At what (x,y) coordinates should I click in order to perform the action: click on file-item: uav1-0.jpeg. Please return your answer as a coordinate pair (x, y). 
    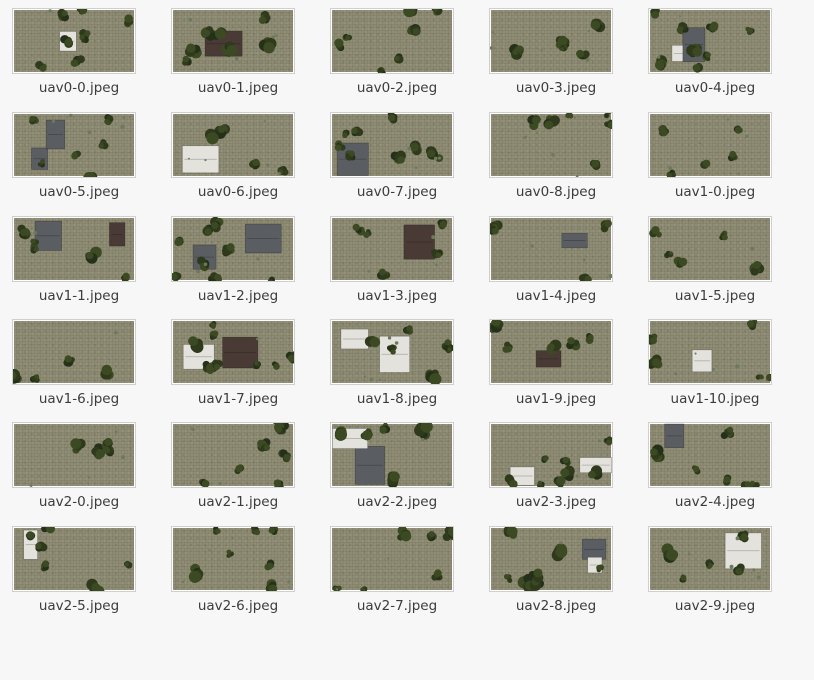
    Looking at the image, I should click on (715, 154).